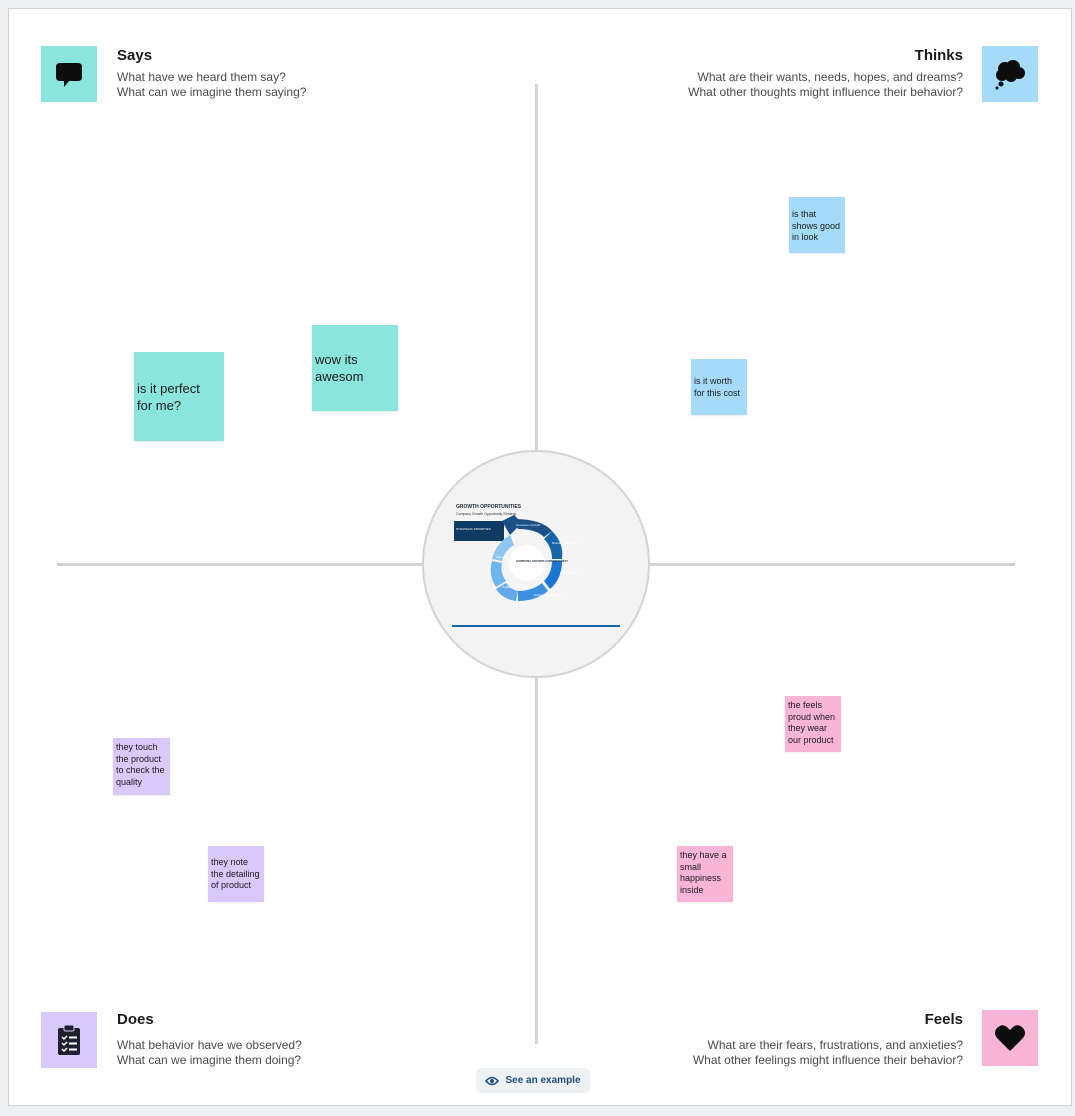  Describe the element at coordinates (565, 543) in the screenshot. I see `label-2: Business Alignment` at that location.